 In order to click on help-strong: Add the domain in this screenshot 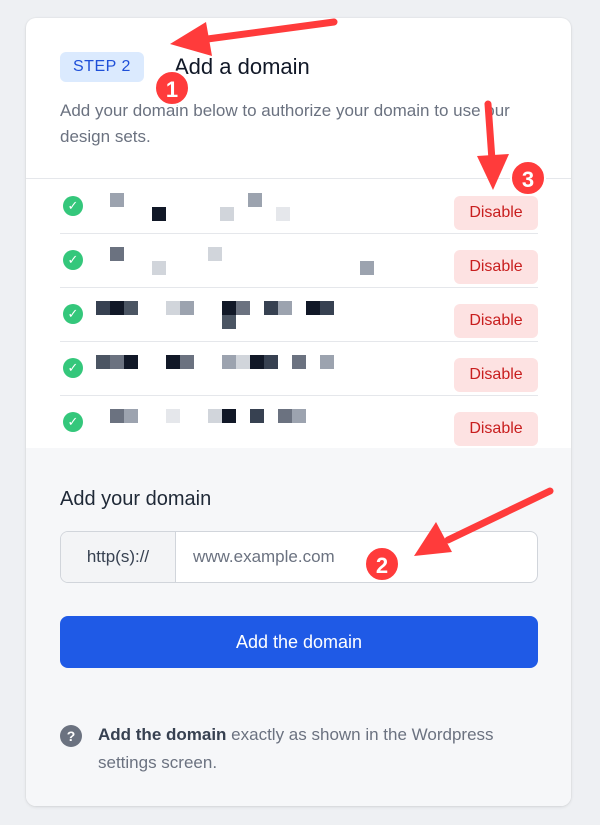, I will do `click(162, 734)`.